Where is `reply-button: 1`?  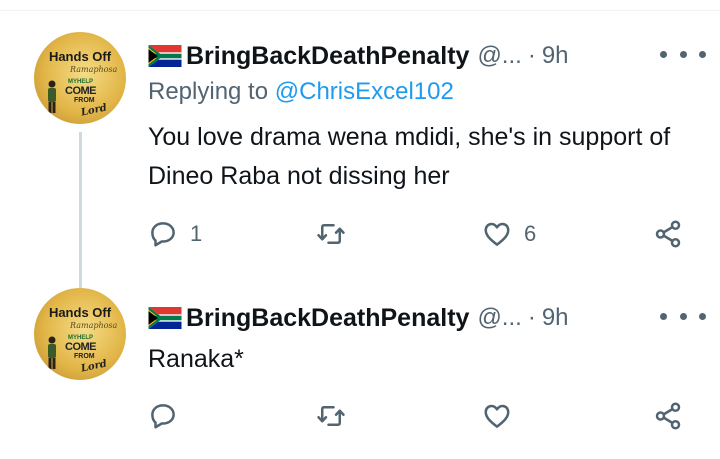
reply-button: 1 is located at coordinates (175, 234).